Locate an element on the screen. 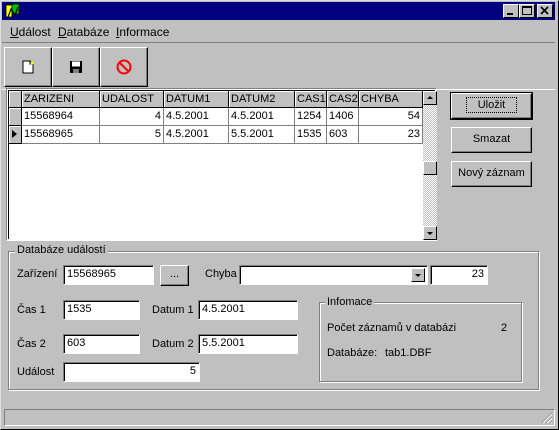 Image resolution: width=559 pixels, height=430 pixels. save-icon is located at coordinates (76, 67).